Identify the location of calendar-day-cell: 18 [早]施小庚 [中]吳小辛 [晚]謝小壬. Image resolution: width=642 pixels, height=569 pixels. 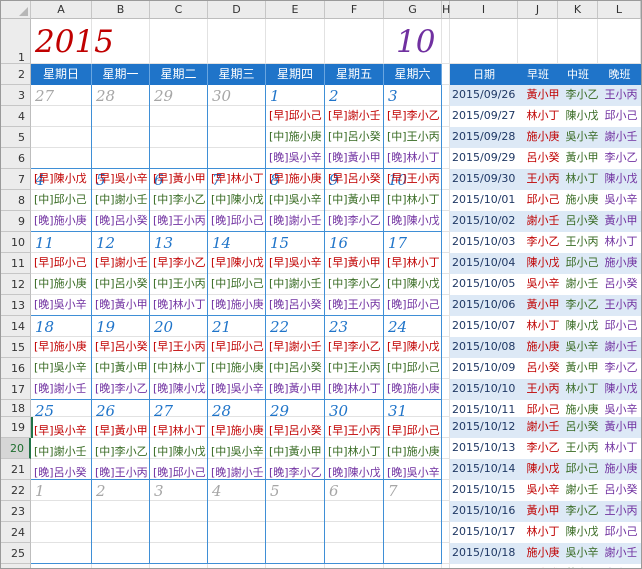
(61, 358).